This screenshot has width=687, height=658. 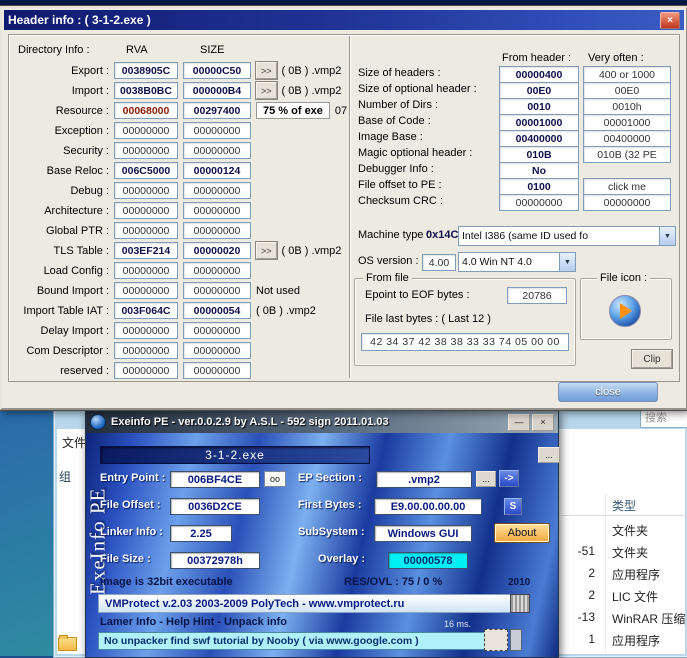 I want to click on very-often-field: 00001000, so click(x=627, y=122).